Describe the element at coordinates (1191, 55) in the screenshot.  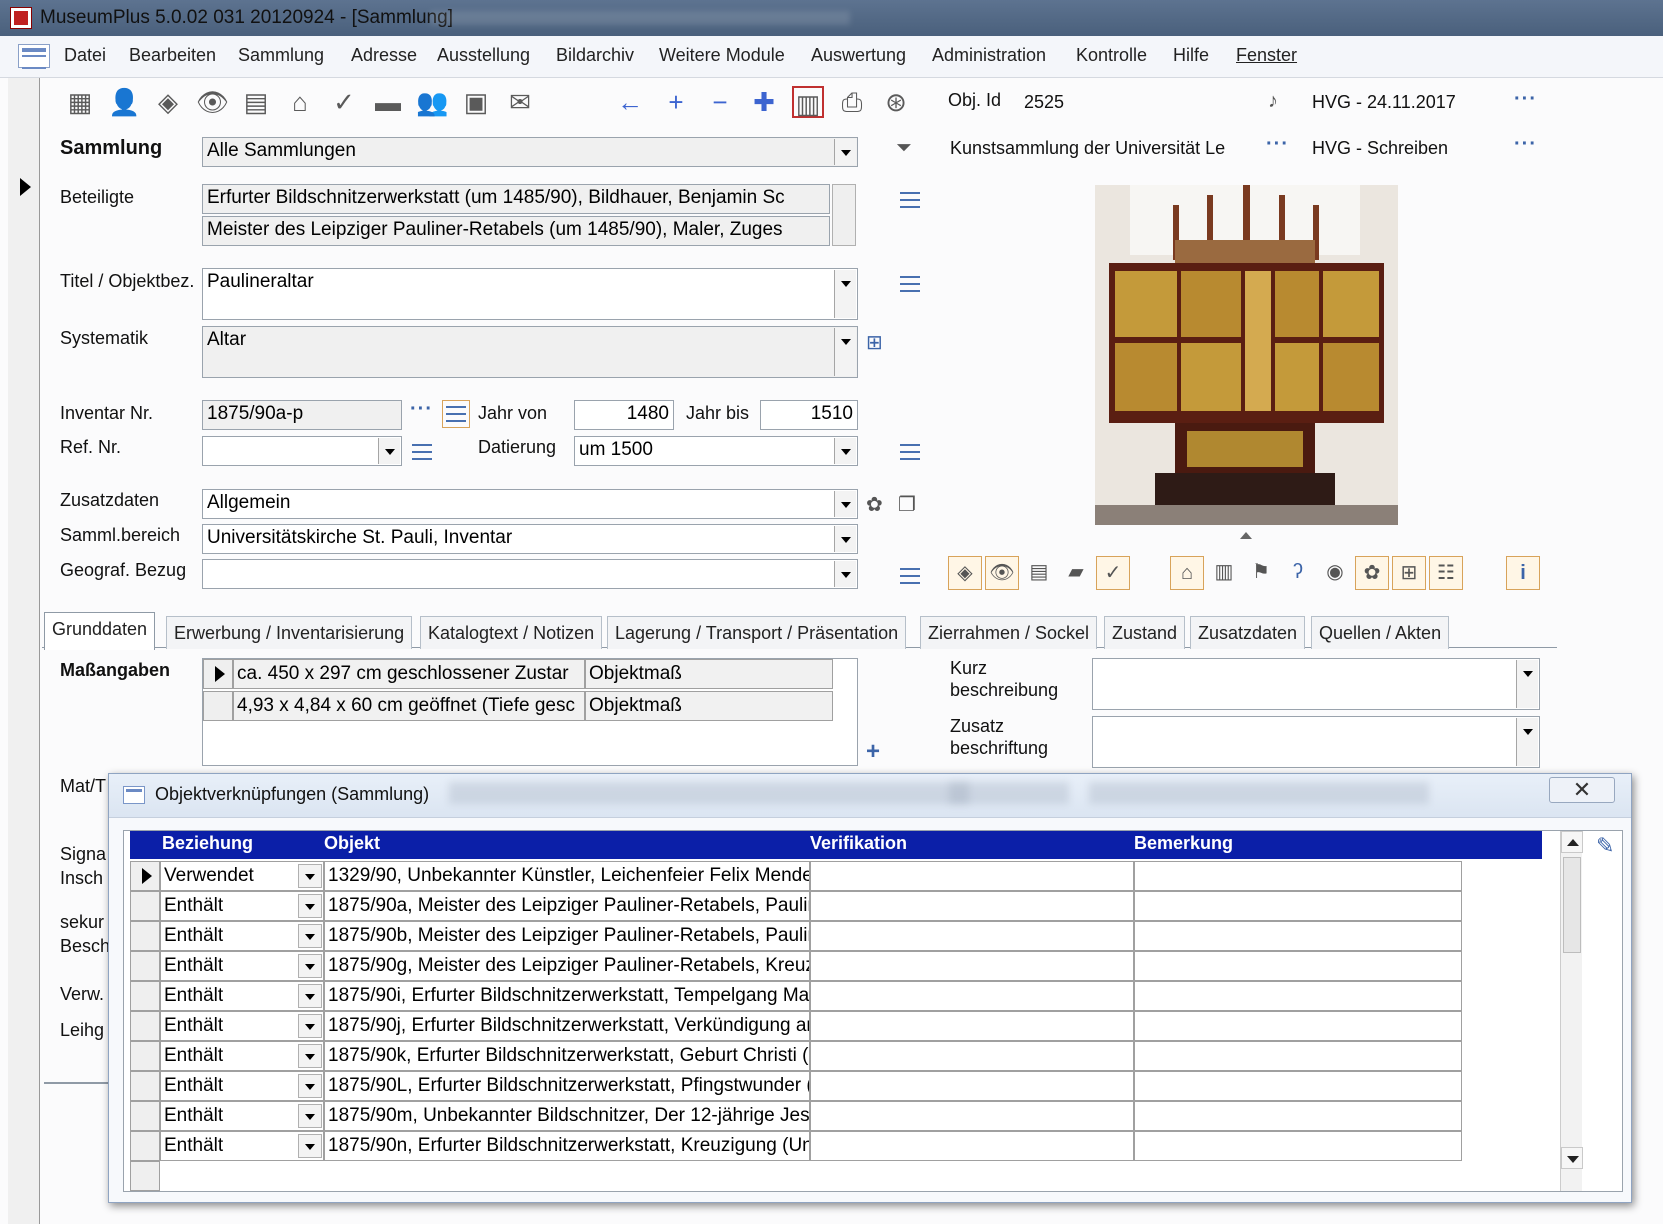
I see `menu-hilfe: Hilfe` at that location.